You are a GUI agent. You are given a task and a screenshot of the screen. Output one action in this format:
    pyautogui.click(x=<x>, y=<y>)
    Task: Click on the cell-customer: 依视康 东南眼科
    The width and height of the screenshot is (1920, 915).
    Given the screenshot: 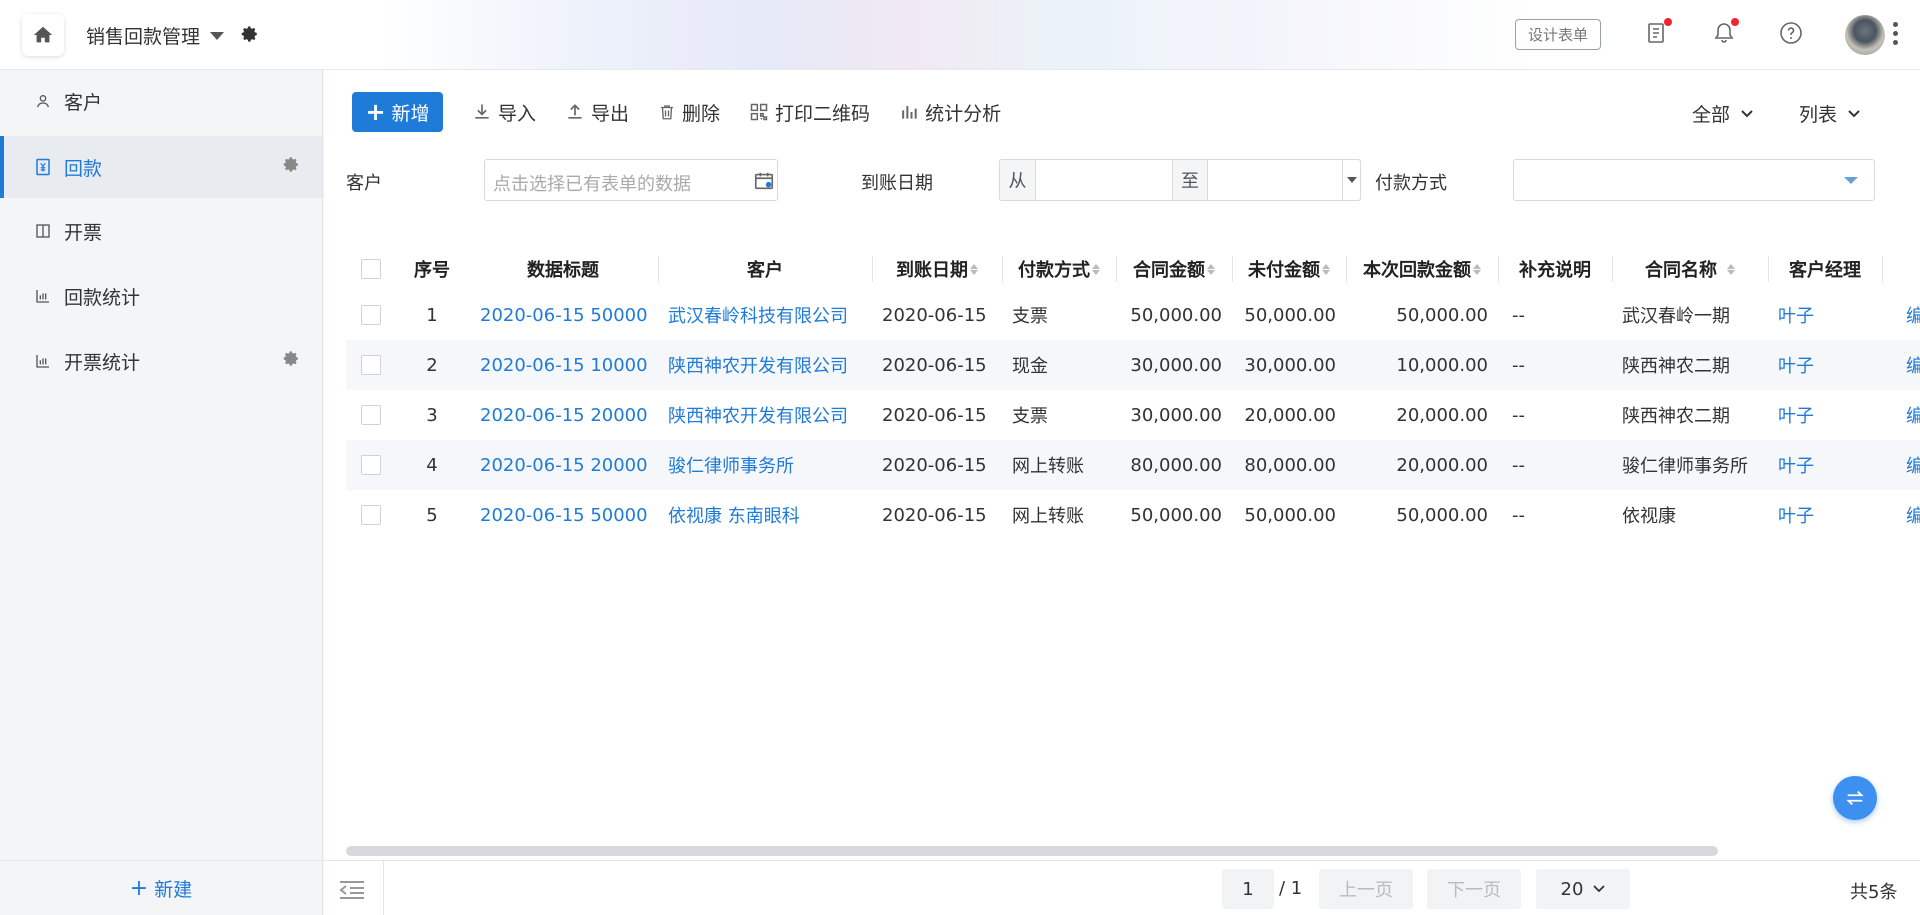 What is the action you would take?
    pyautogui.click(x=765, y=515)
    